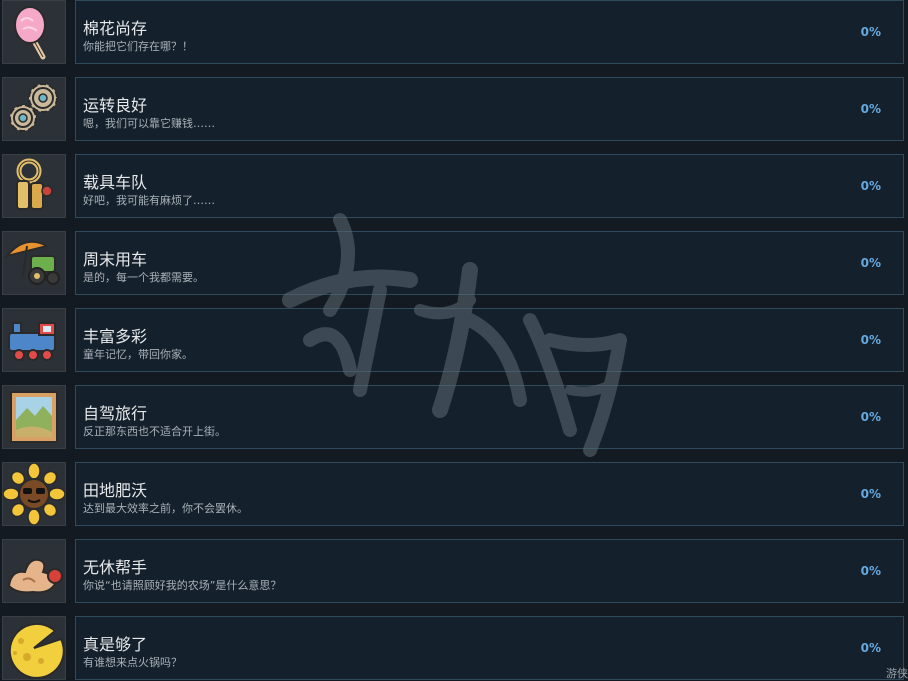 The height and width of the screenshot is (681, 908). I want to click on achievement-row: 运转良好 嗯，我们可以靠它赚钱…… 0%, so click(454, 110).